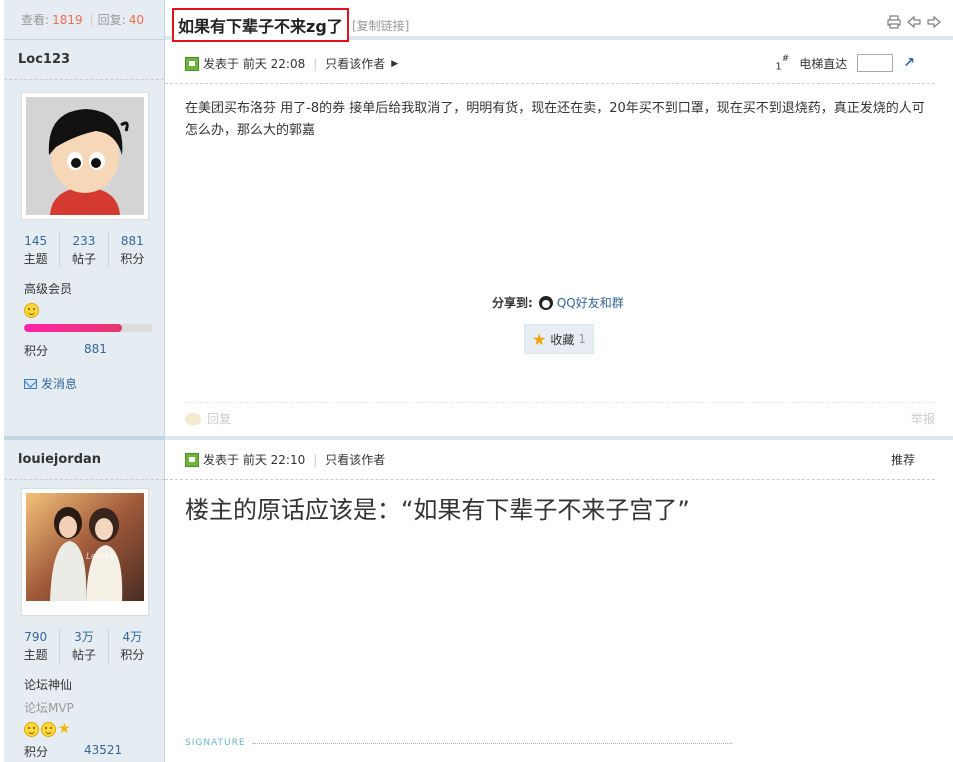  Describe the element at coordinates (260, 25) in the screenshot. I see `thread-title: 如果有下辈子不来zg了` at that location.